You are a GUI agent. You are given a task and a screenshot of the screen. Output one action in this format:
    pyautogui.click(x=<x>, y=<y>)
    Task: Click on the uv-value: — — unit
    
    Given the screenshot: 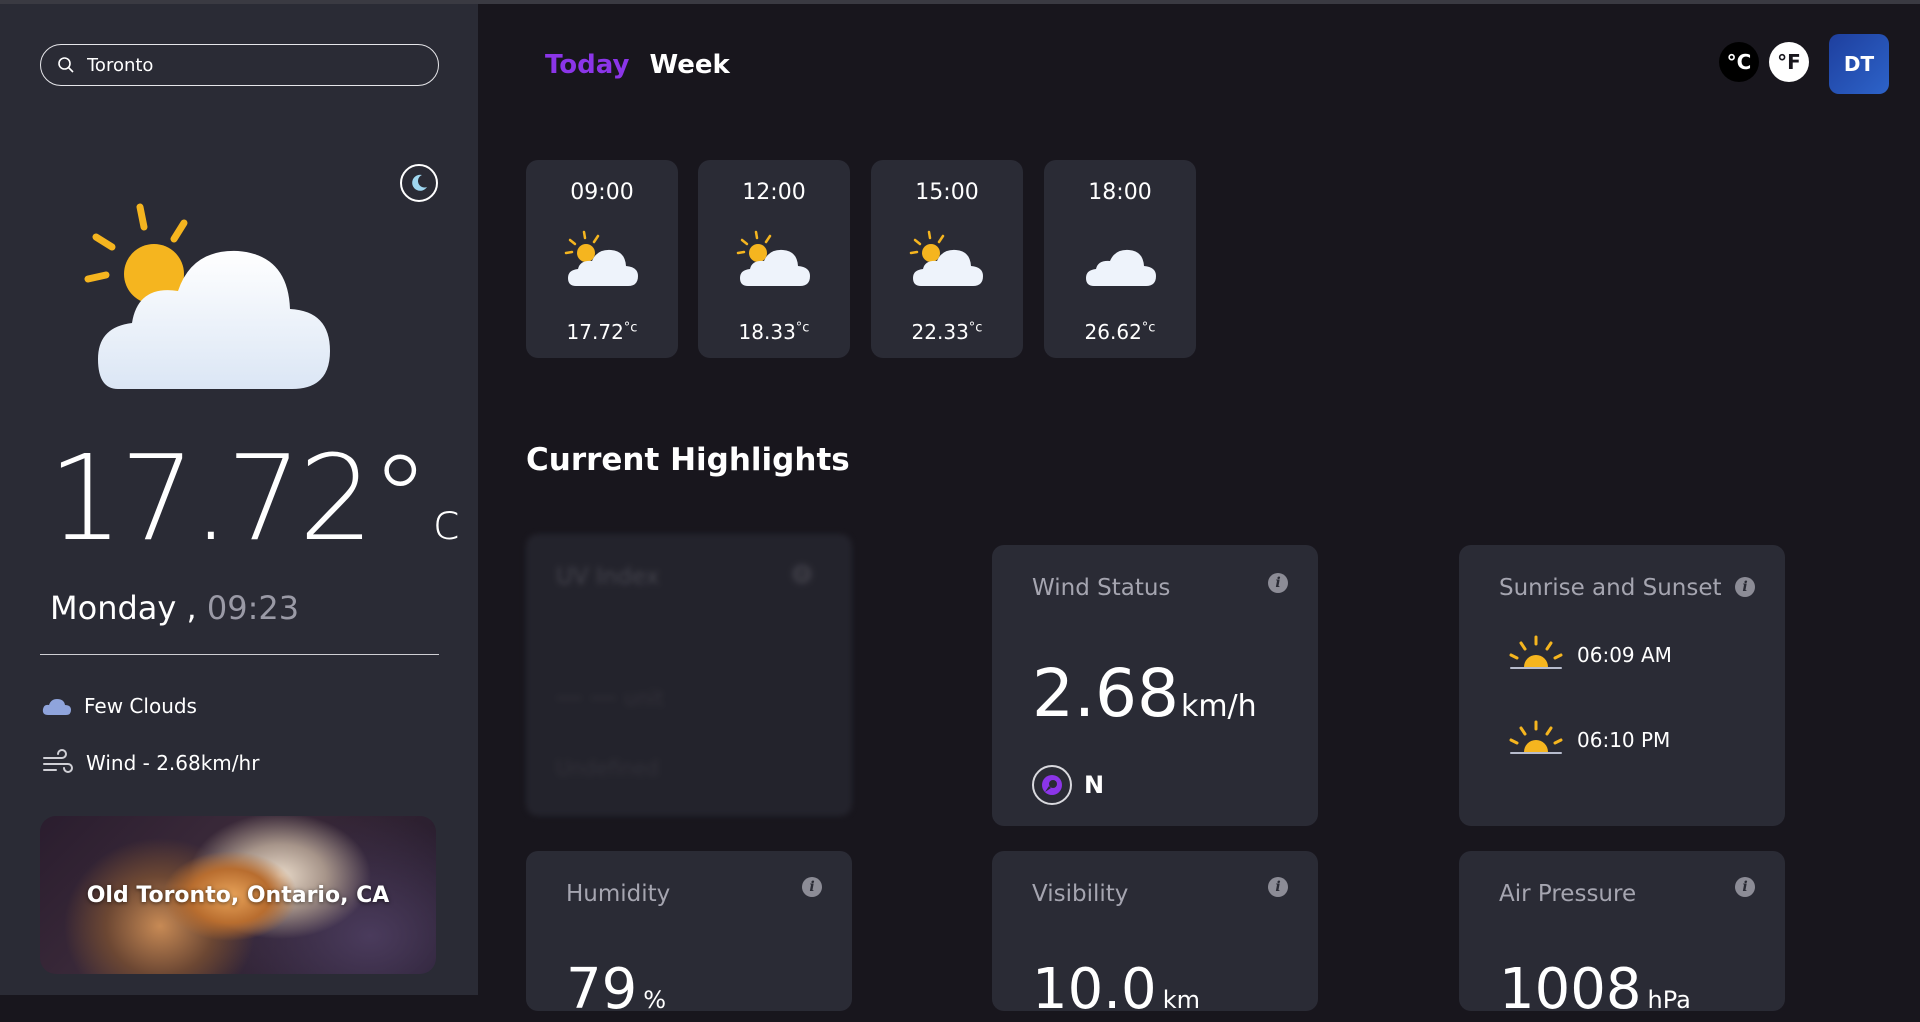 What is the action you would take?
    pyautogui.click(x=609, y=697)
    